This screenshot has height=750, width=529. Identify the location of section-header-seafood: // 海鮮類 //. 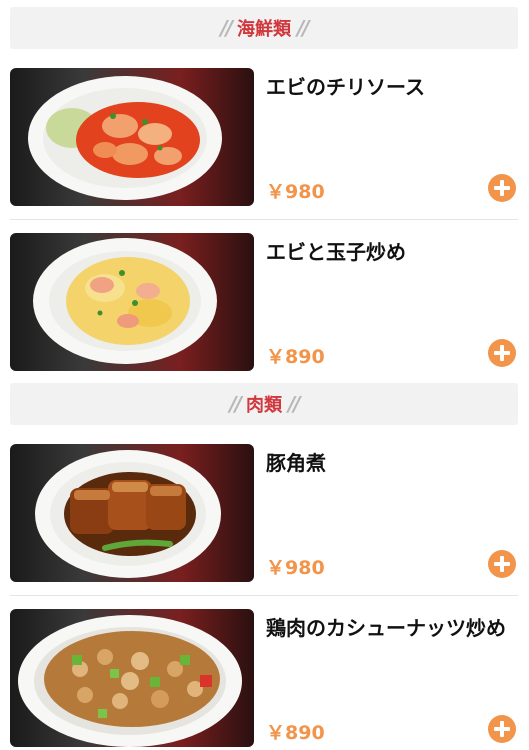
(264, 28).